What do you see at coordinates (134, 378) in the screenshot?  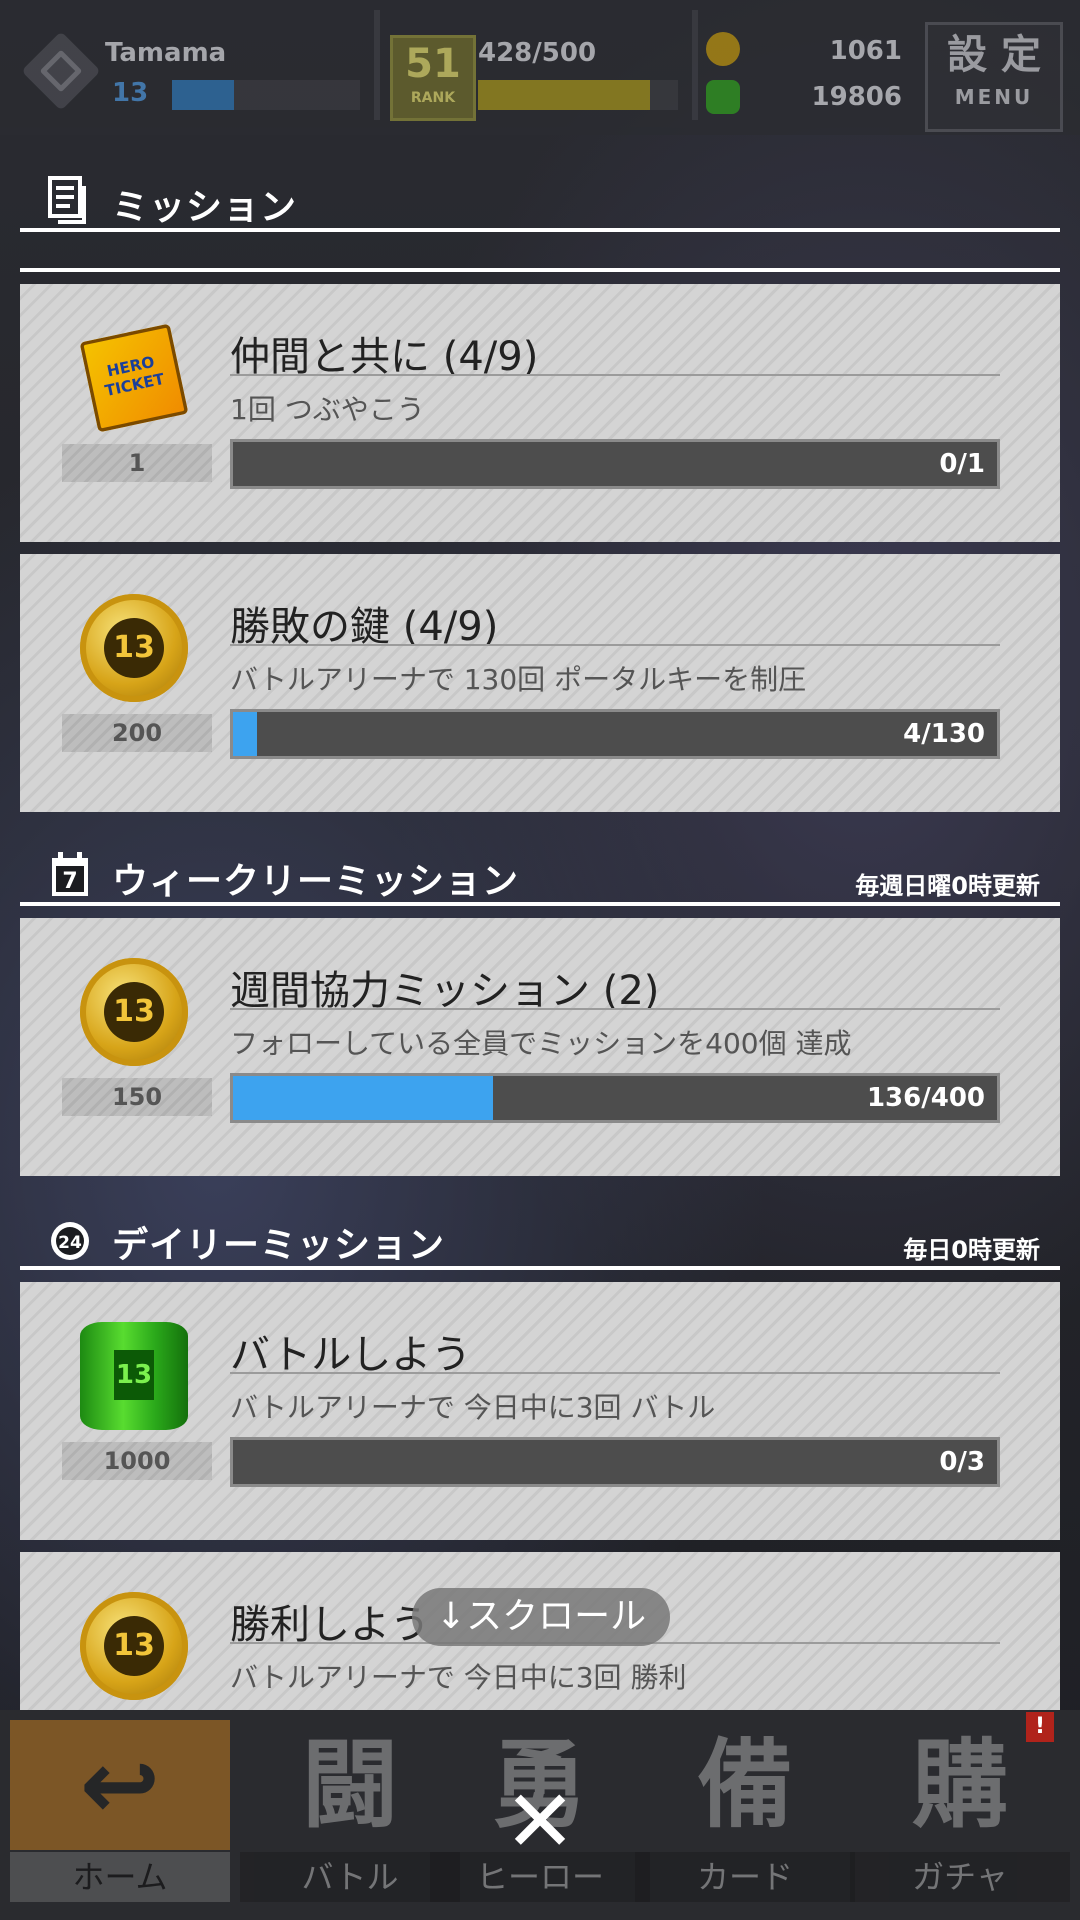 I see `hero-ticket-icon` at bounding box center [134, 378].